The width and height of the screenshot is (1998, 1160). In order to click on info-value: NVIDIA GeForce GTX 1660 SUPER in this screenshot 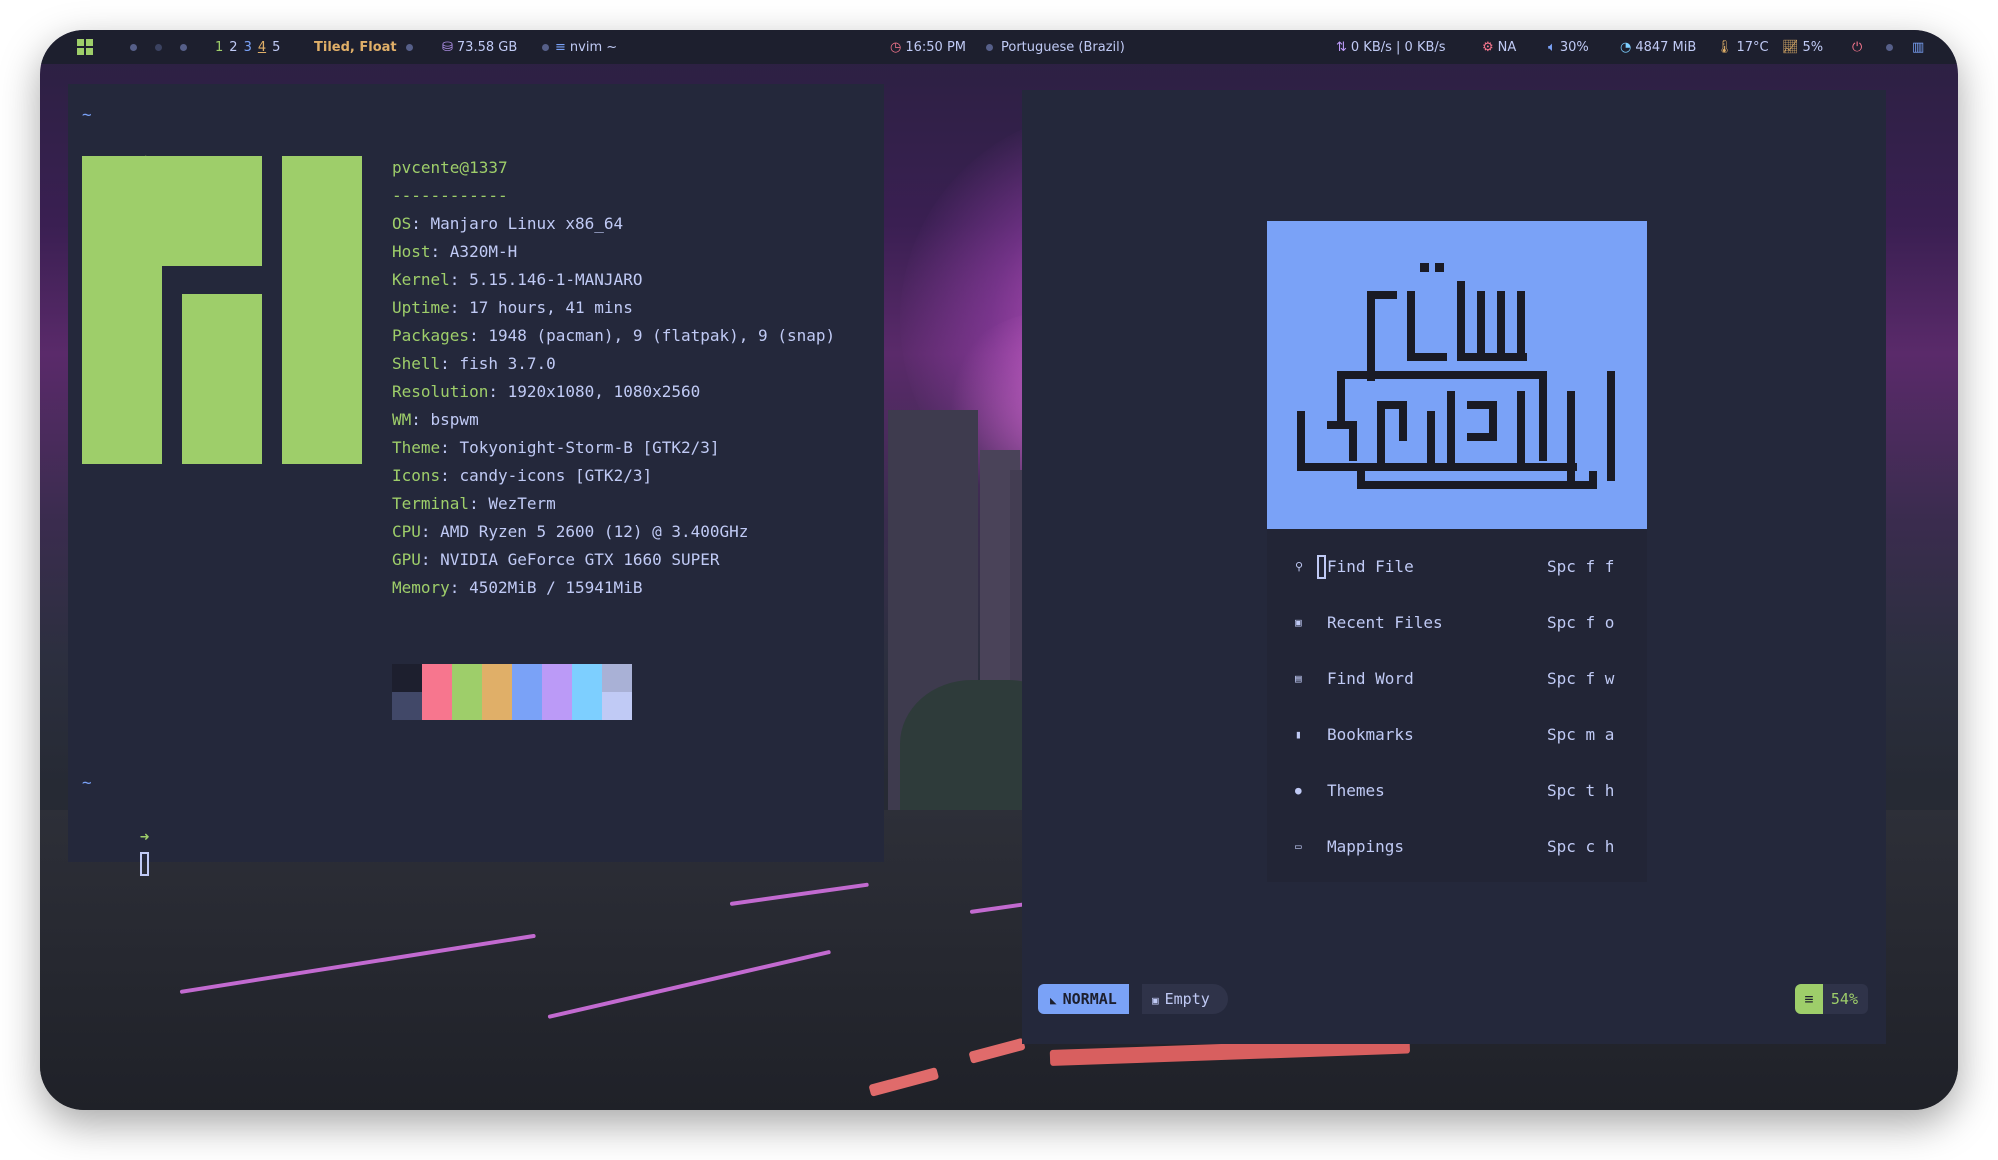, I will do `click(580, 559)`.